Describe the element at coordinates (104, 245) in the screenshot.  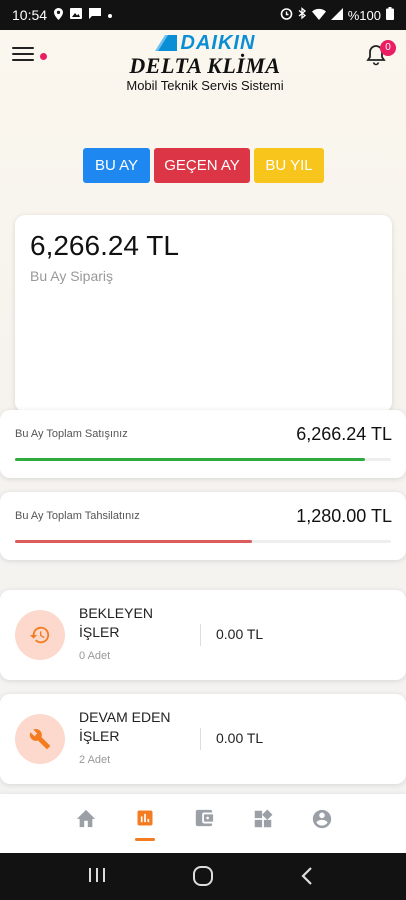
I see `summary-amount: 6,266.24 TL` at that location.